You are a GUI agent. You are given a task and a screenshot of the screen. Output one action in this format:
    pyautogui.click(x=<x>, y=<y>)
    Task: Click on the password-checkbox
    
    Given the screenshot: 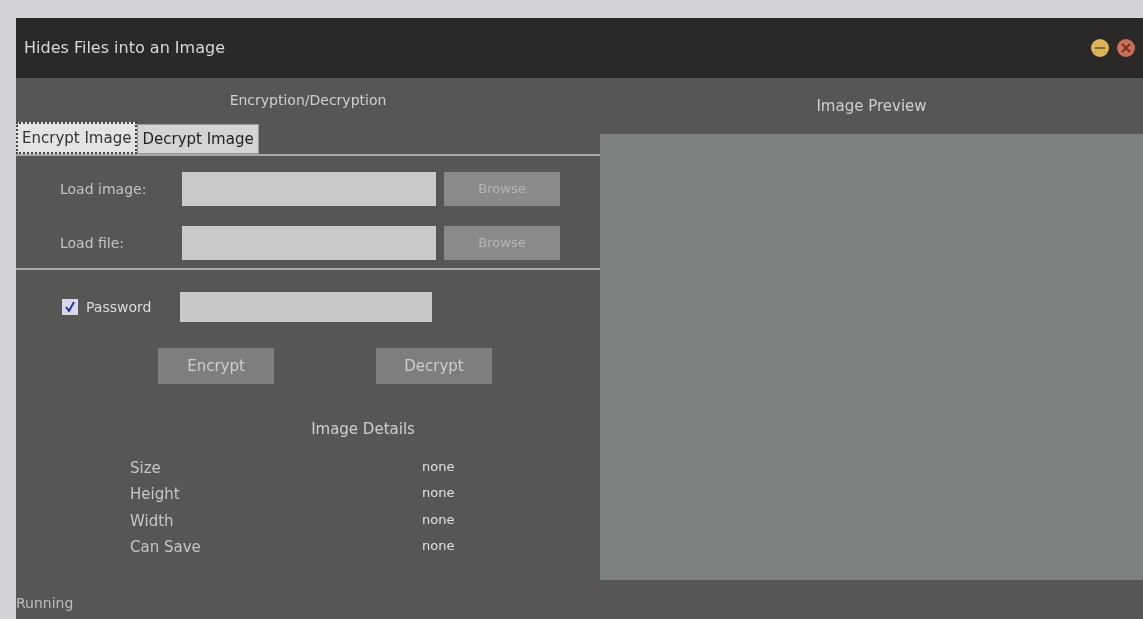 What is the action you would take?
    pyautogui.click(x=70, y=307)
    